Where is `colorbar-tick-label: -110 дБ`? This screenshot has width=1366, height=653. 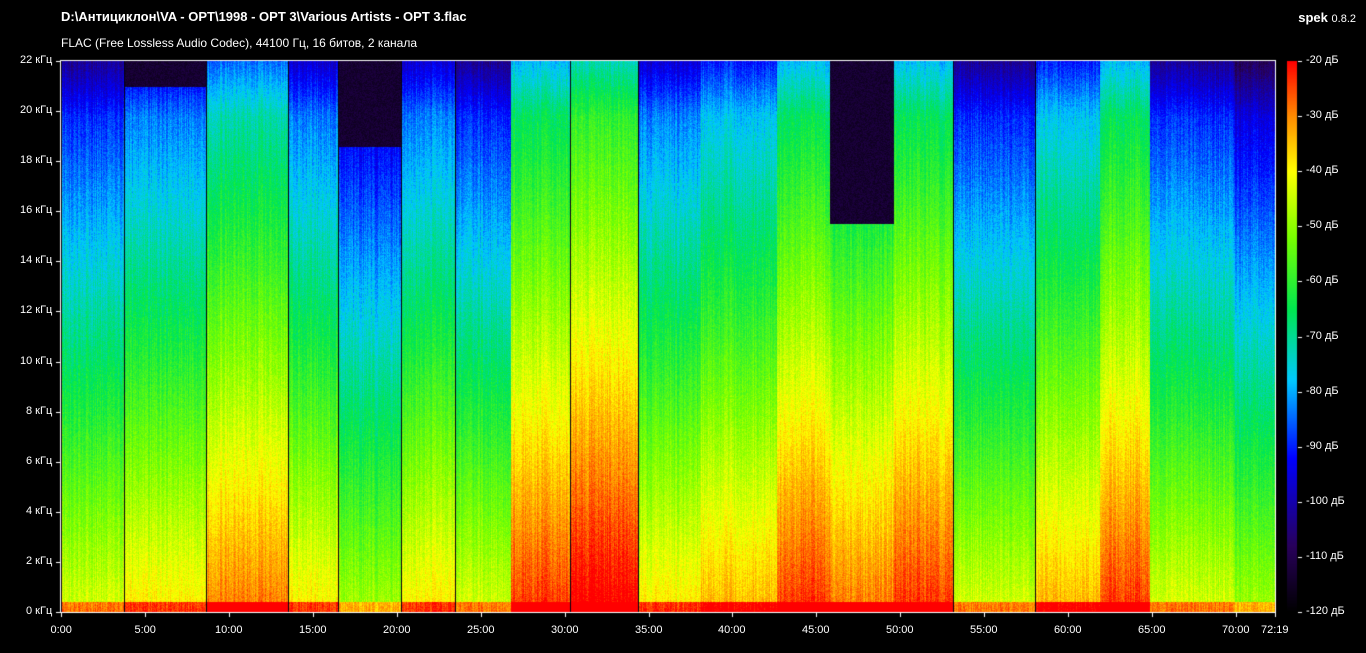 colorbar-tick-label: -110 дБ is located at coordinates (1325, 556).